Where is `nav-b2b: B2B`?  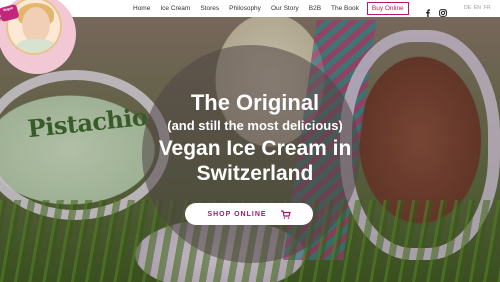 nav-b2b: B2B is located at coordinates (315, 8).